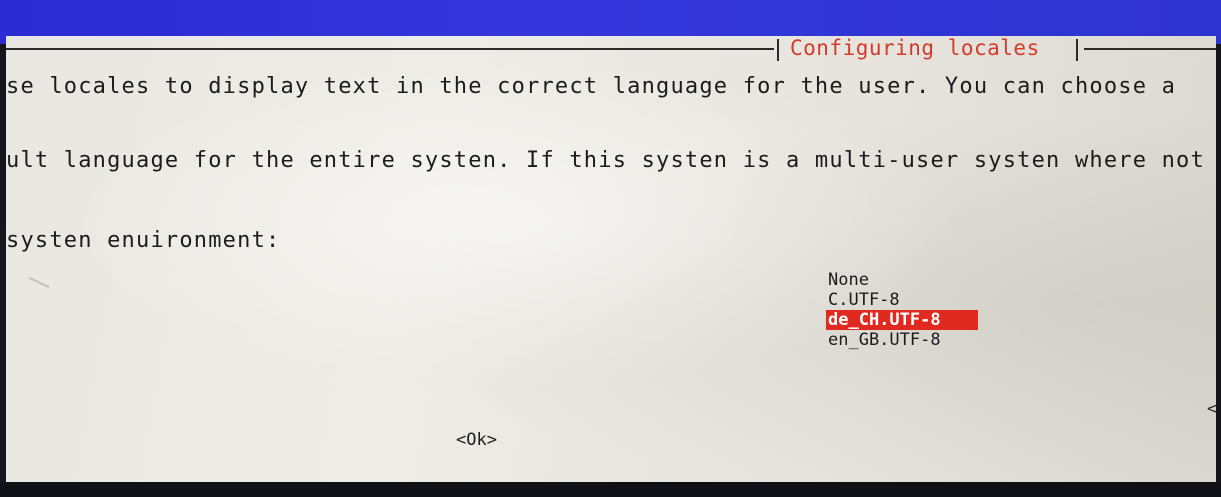  What do you see at coordinates (1150, 49) in the screenshot?
I see `dialog-frame-top-right` at bounding box center [1150, 49].